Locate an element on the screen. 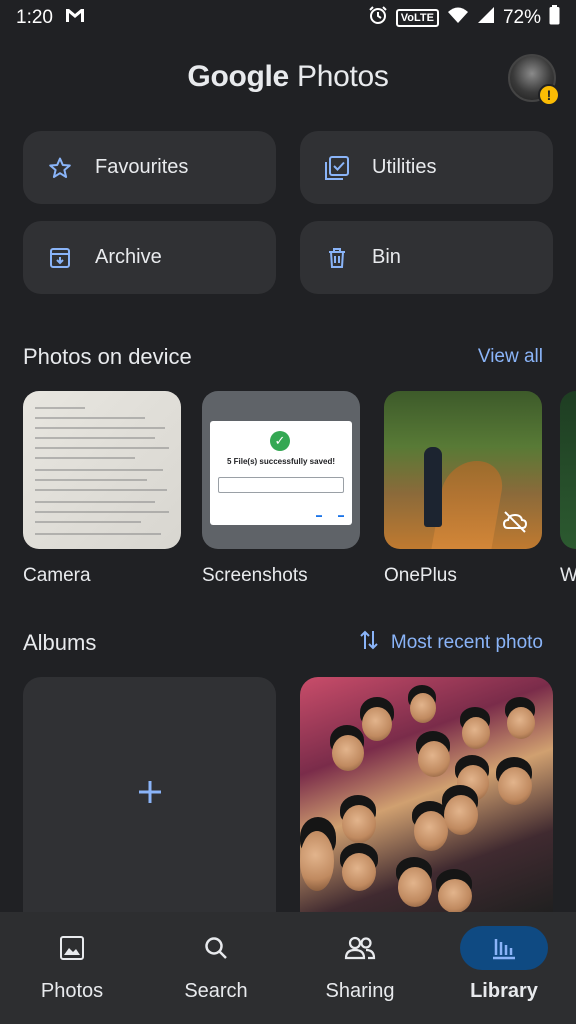  trail-shape is located at coordinates (469, 505).